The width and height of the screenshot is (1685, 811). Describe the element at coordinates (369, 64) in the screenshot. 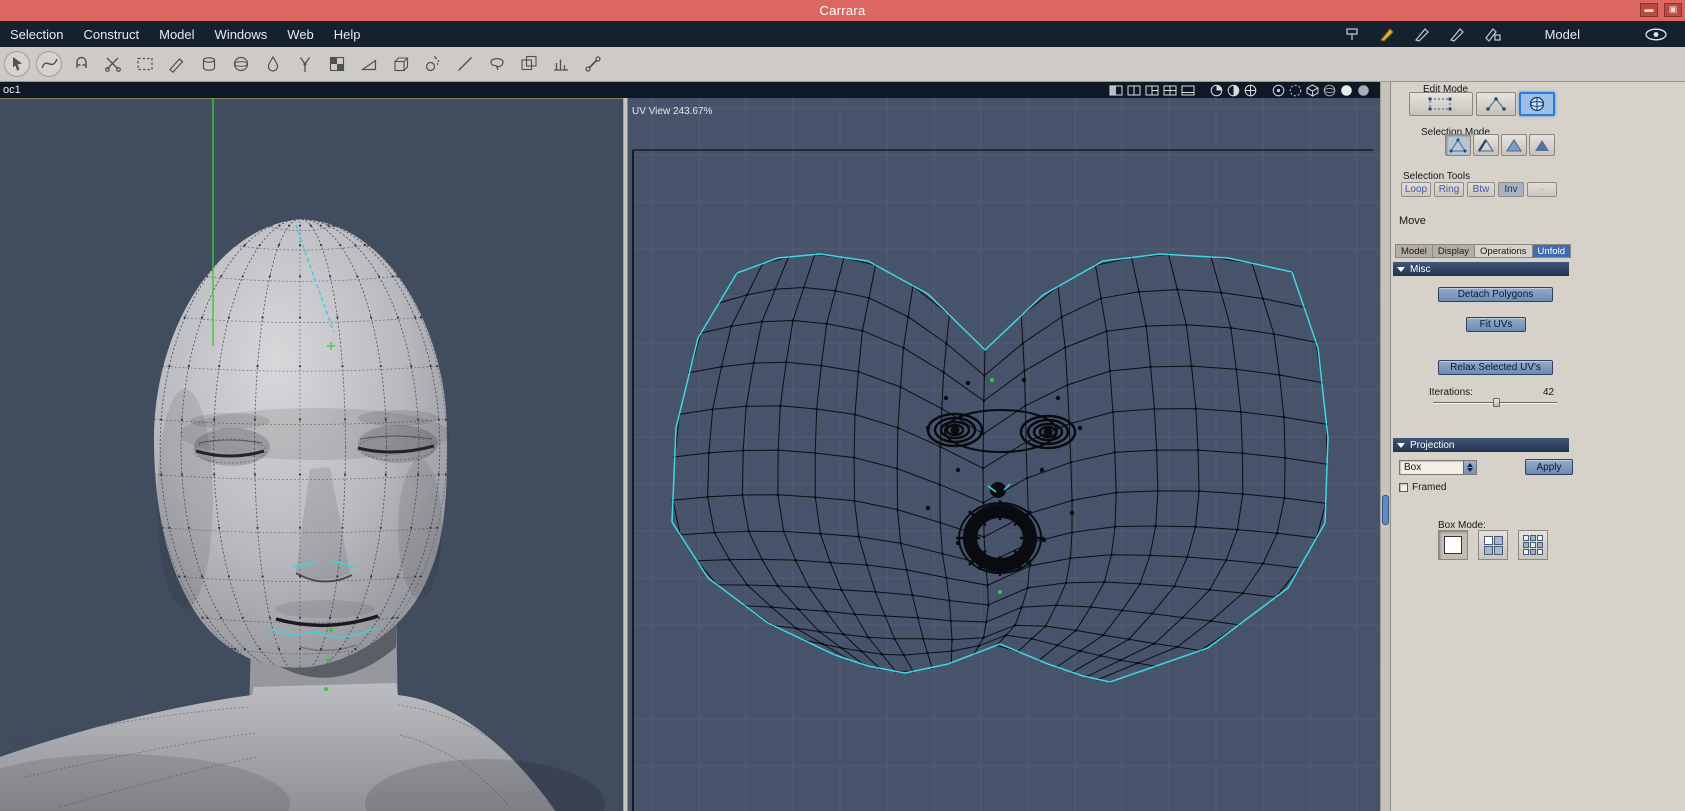

I see `wedge-icon` at that location.